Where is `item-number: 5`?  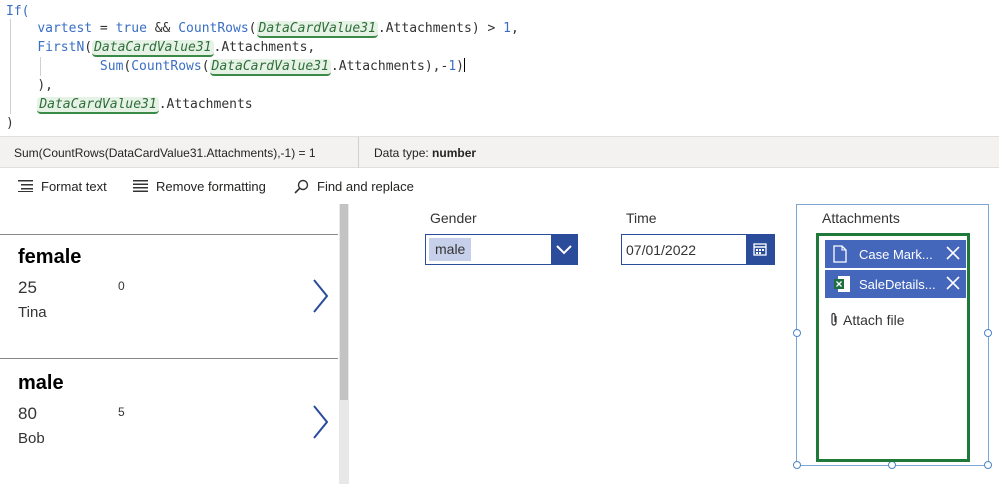 item-number: 5 is located at coordinates (121, 412).